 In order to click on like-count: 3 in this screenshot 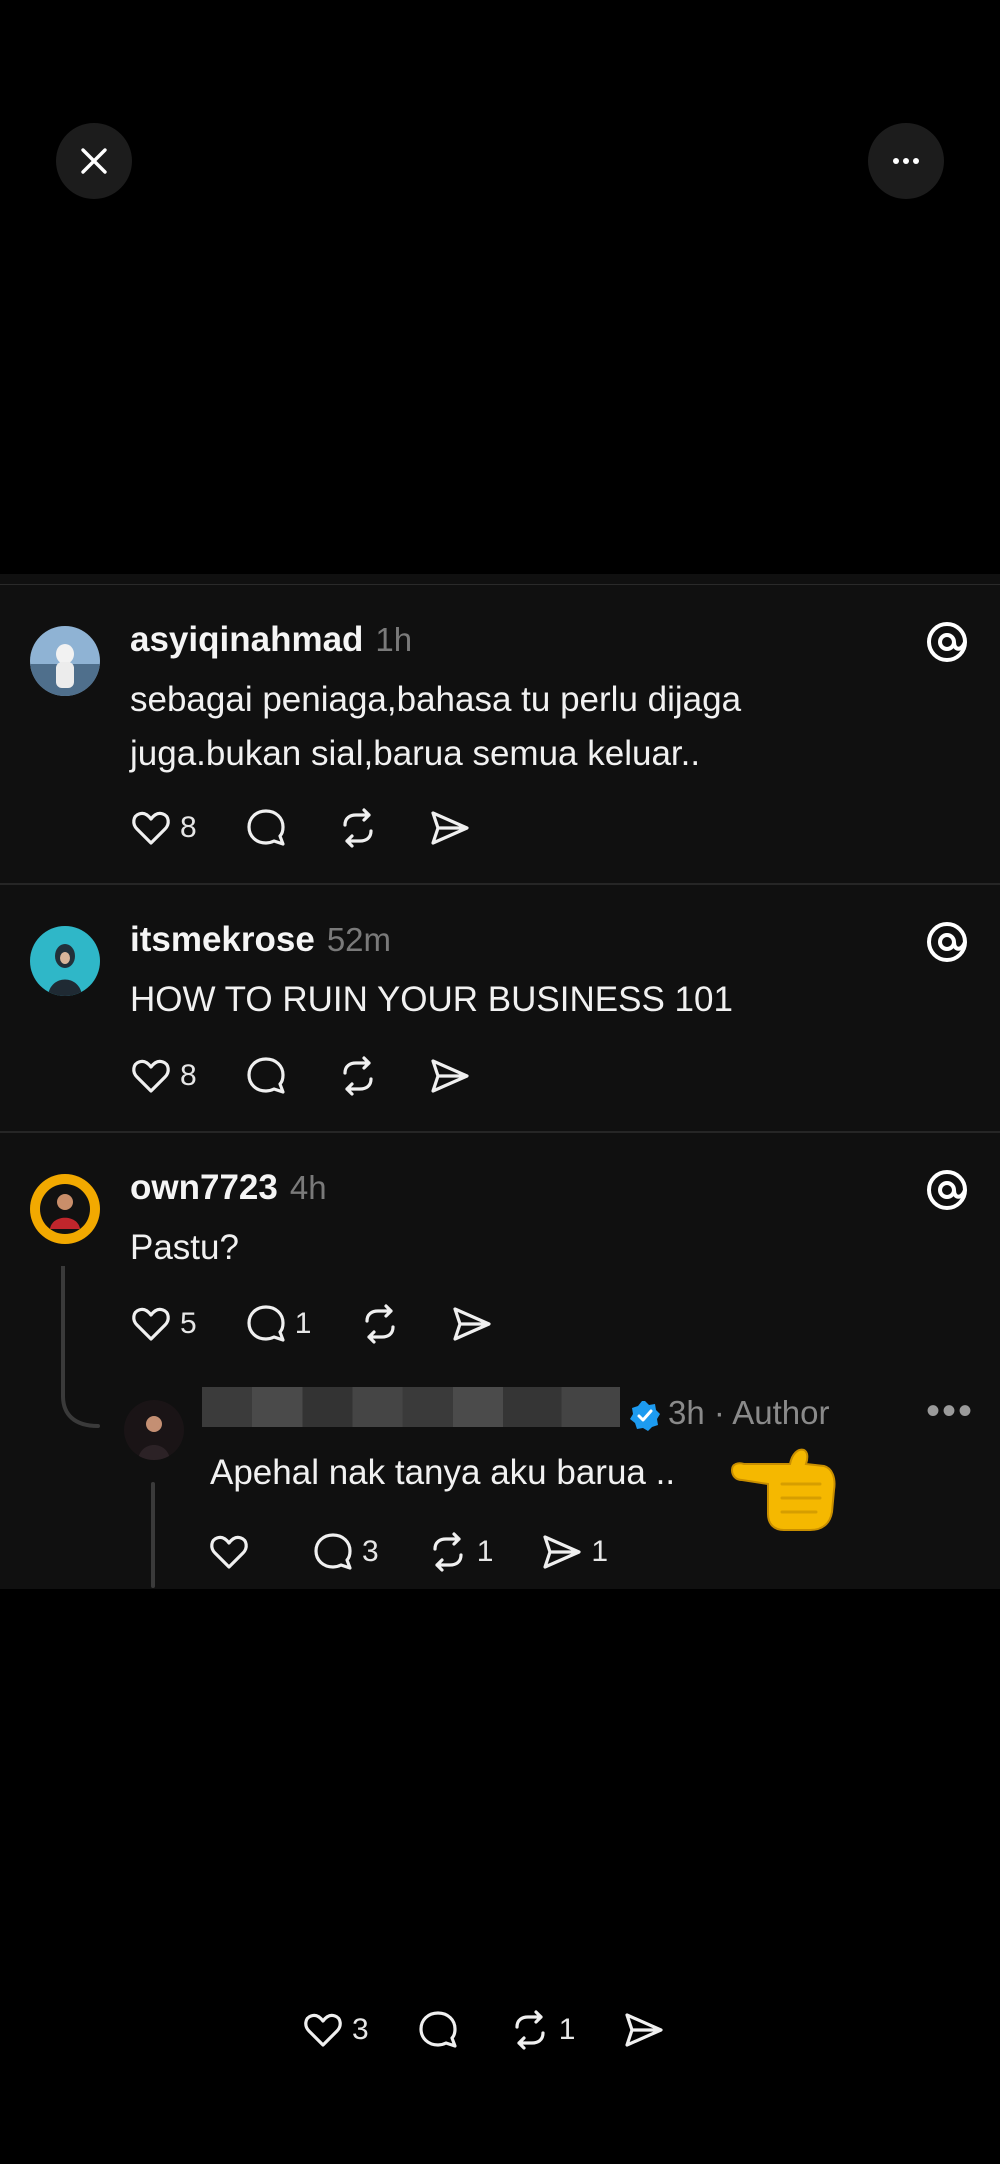, I will do `click(360, 2029)`.